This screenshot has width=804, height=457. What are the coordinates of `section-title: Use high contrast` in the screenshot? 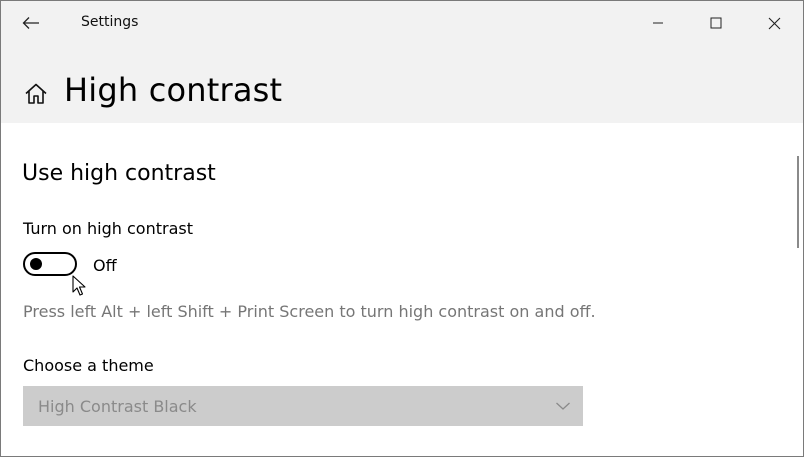 It's located at (119, 173).